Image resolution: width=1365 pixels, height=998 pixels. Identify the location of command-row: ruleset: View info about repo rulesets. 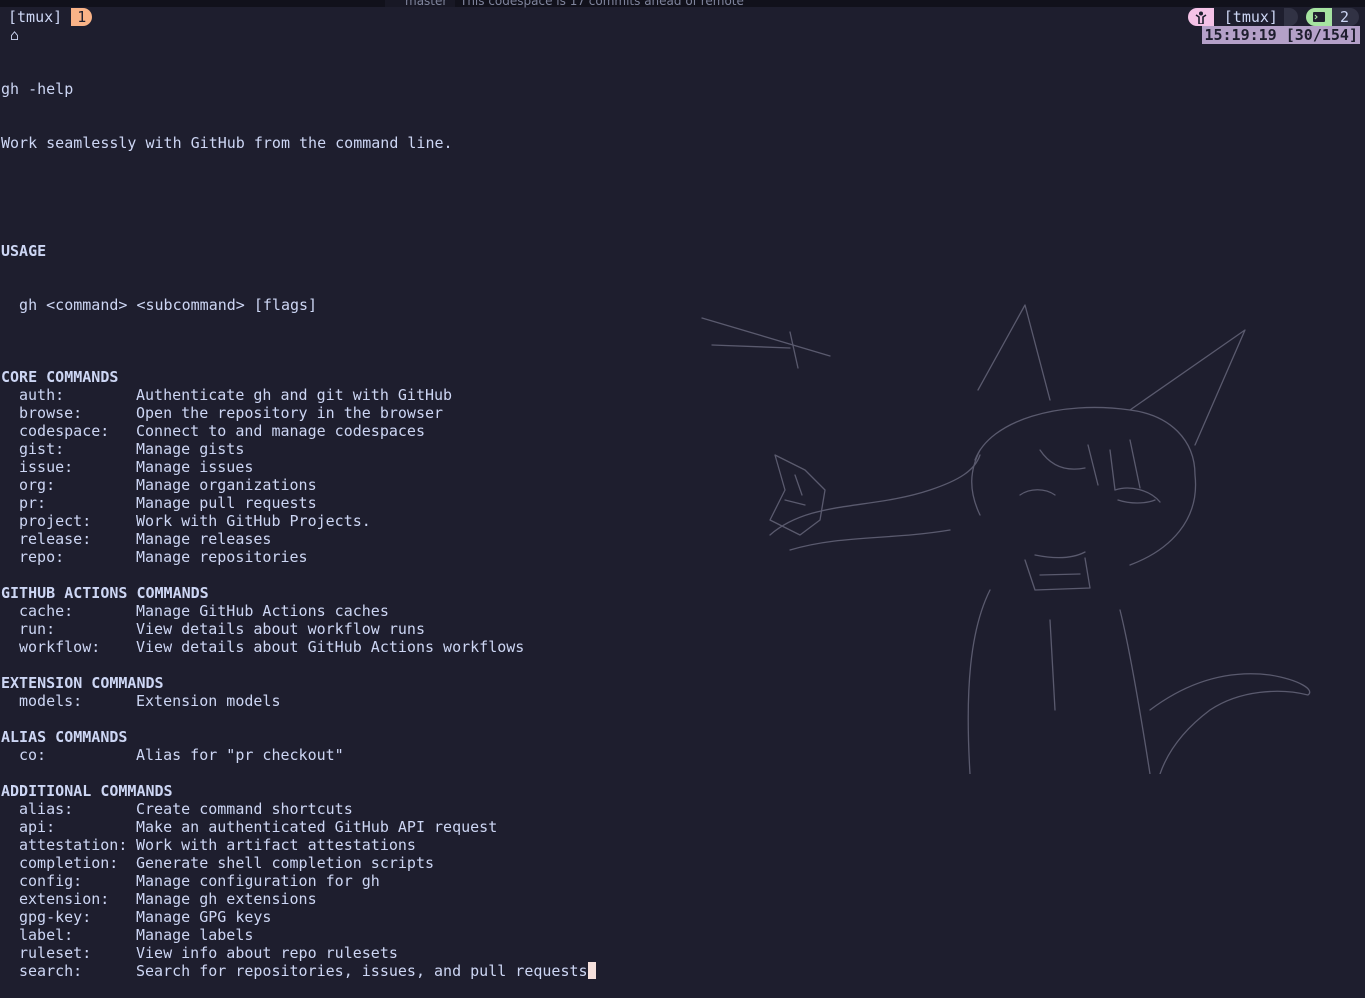
(298, 953).